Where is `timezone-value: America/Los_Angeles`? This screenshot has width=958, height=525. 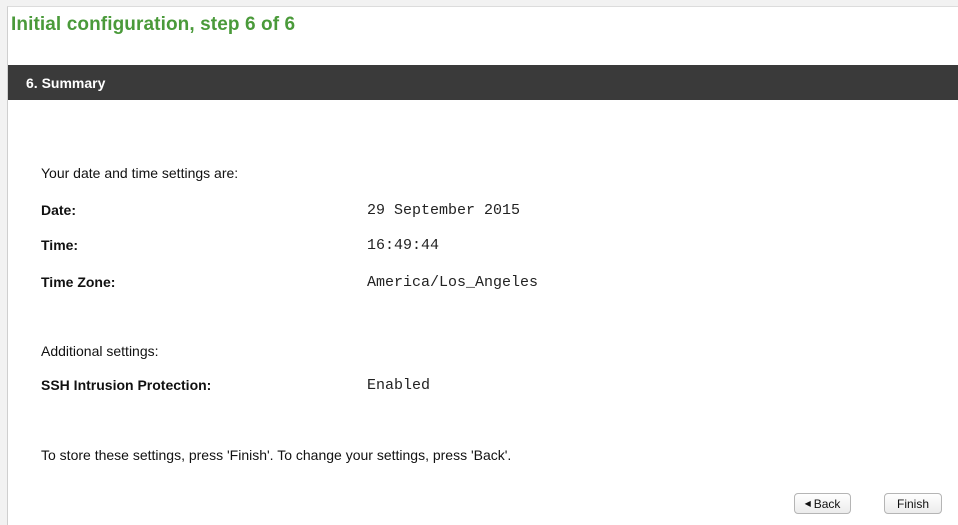
timezone-value: America/Los_Angeles is located at coordinates (453, 282).